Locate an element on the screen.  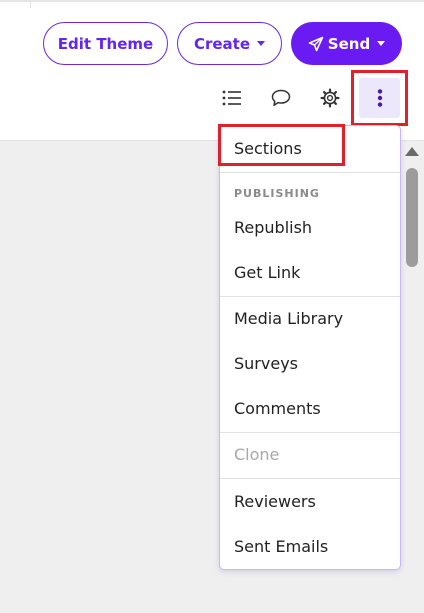
edit-theme-button: Edit Theme is located at coordinates (105, 43).